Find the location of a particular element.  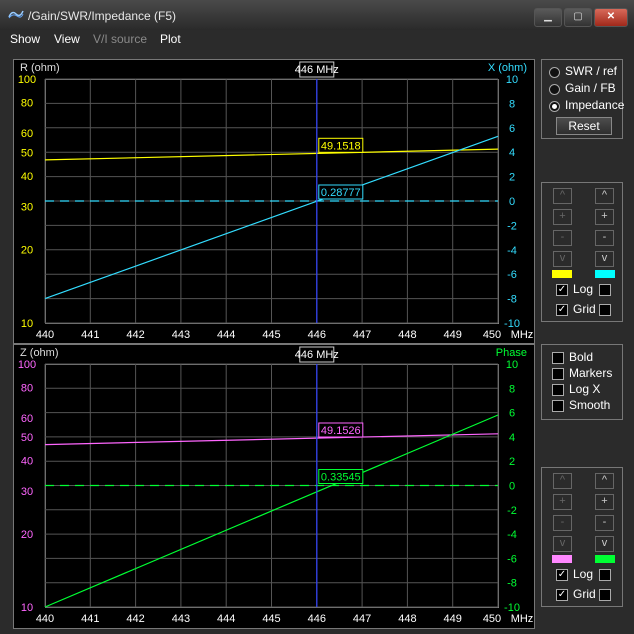

bottom-left-minus-button: - is located at coordinates (562, 523).